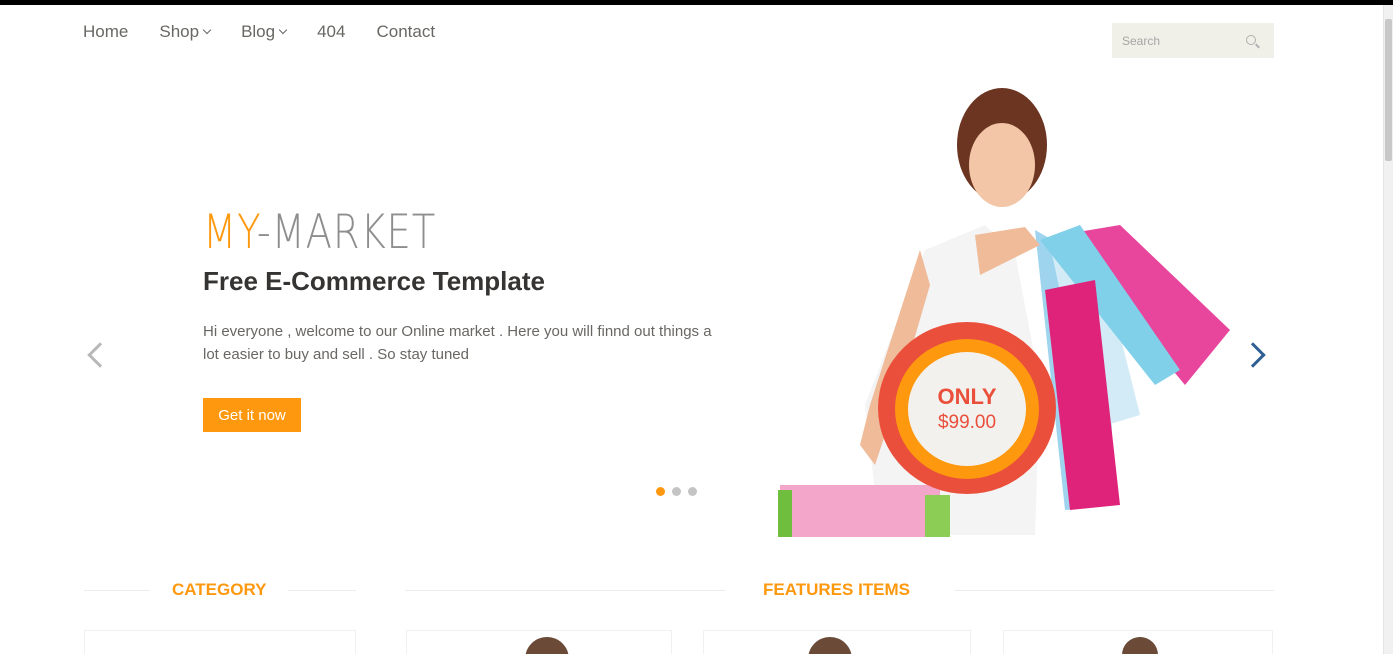 The height and width of the screenshot is (654, 1393). Describe the element at coordinates (967, 422) in the screenshot. I see `price-badge-price: $99.00` at that location.